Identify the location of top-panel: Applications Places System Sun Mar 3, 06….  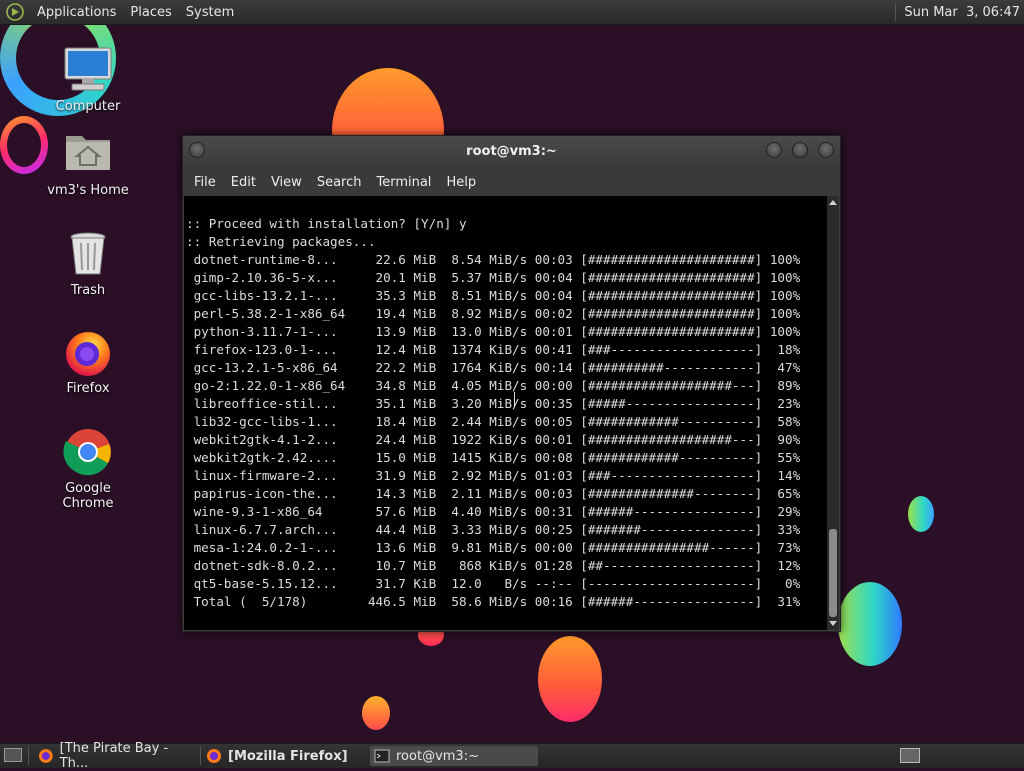
(512, 12).